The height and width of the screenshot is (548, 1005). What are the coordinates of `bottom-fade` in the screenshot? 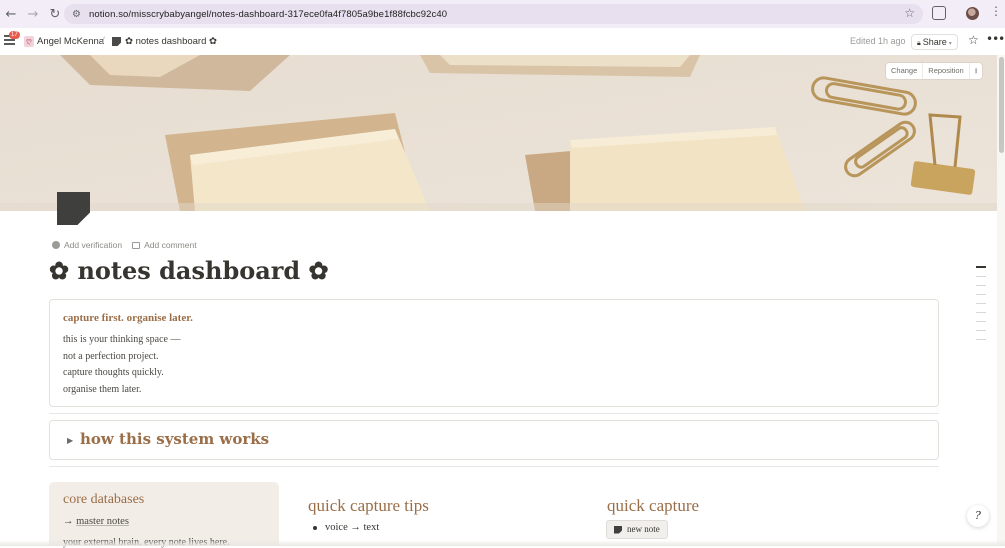 It's located at (502, 543).